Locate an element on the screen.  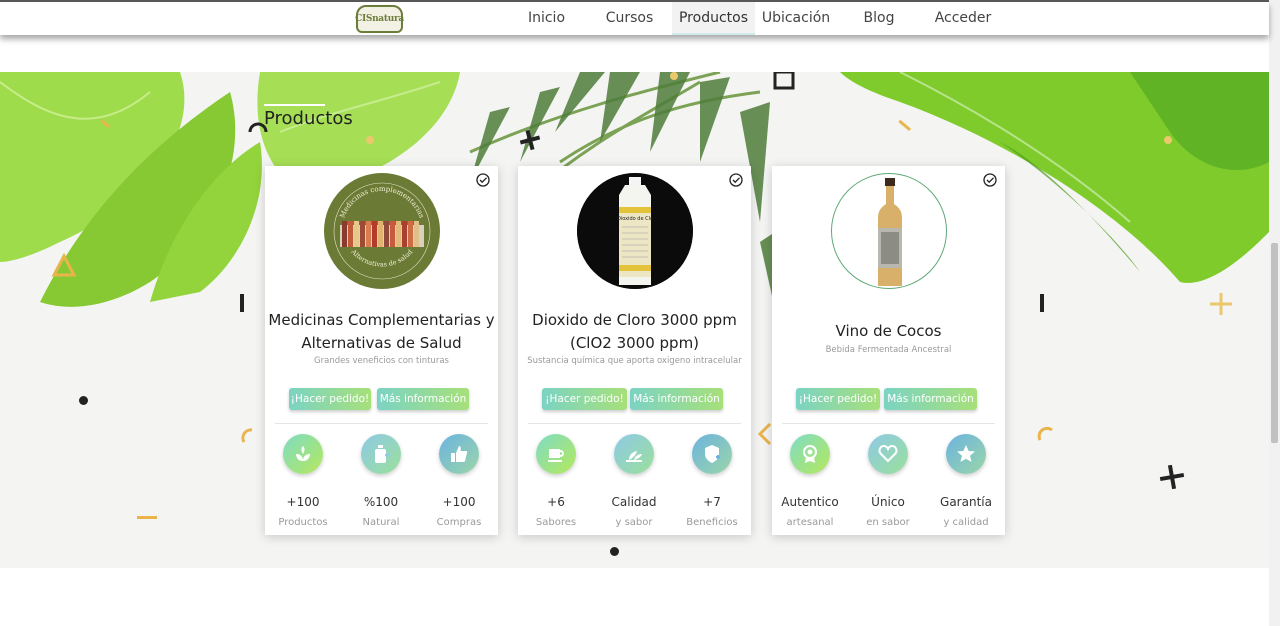
product-name-line2: (ClO2 3000 ppm) is located at coordinates (634, 343).